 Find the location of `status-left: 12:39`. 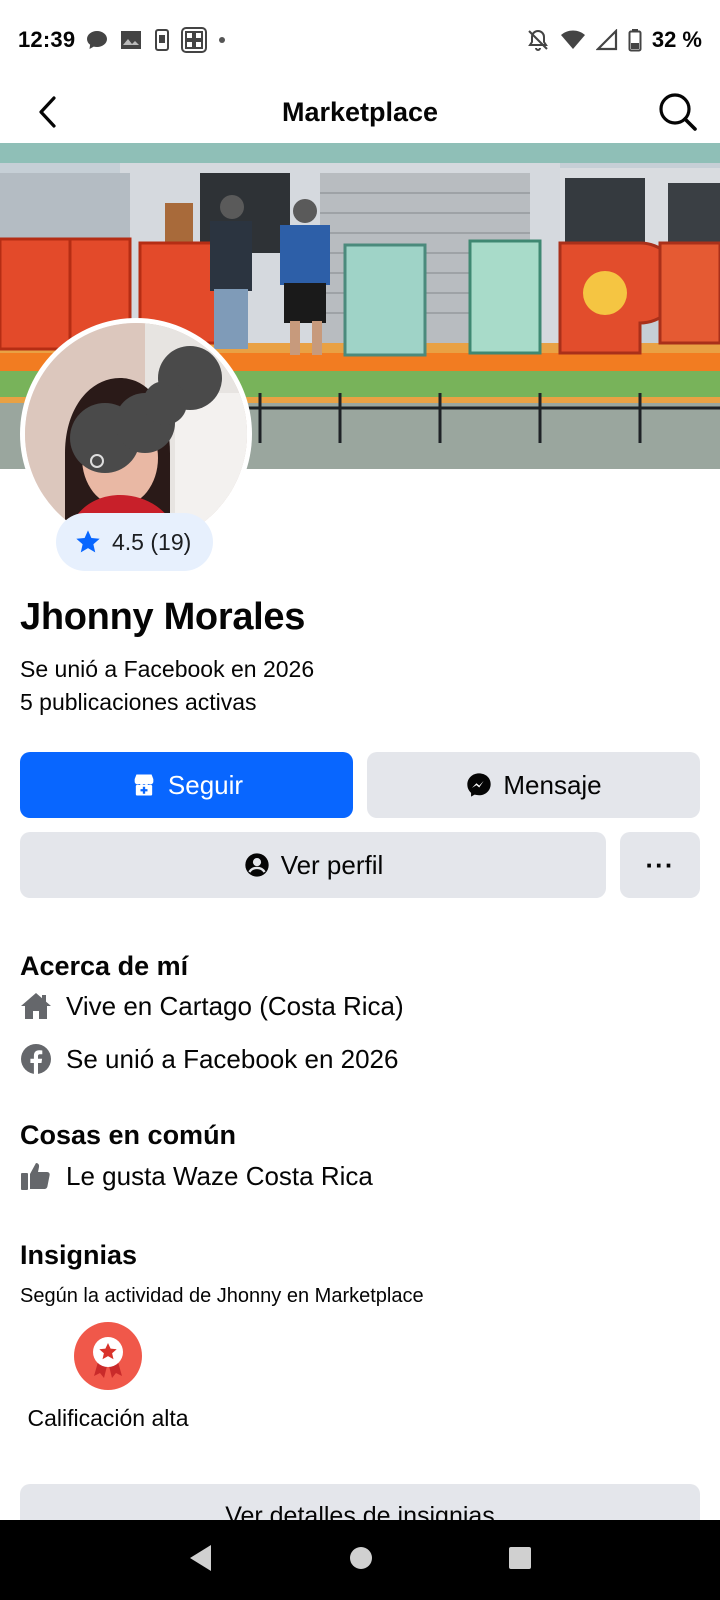

status-left: 12:39 is located at coordinates (122, 40).